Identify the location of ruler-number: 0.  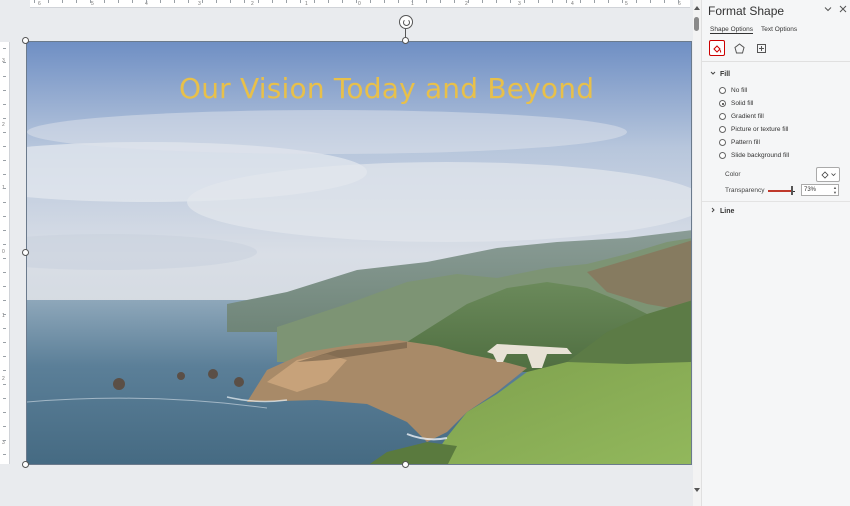
(3, 252).